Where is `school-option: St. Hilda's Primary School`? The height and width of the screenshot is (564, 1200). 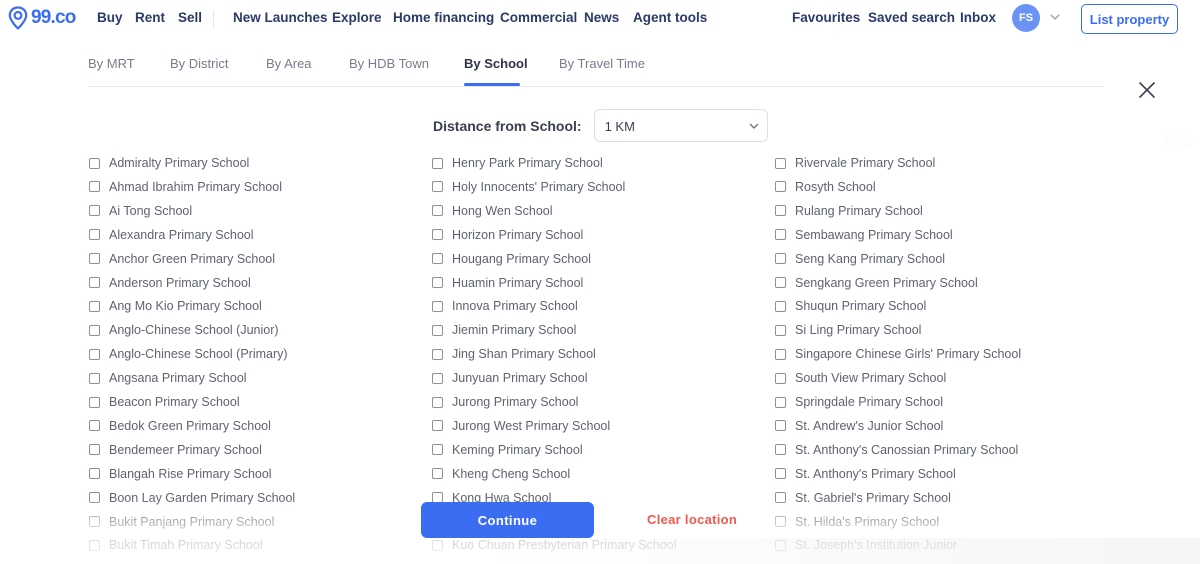 school-option: St. Hilda's Primary School is located at coordinates (857, 522).